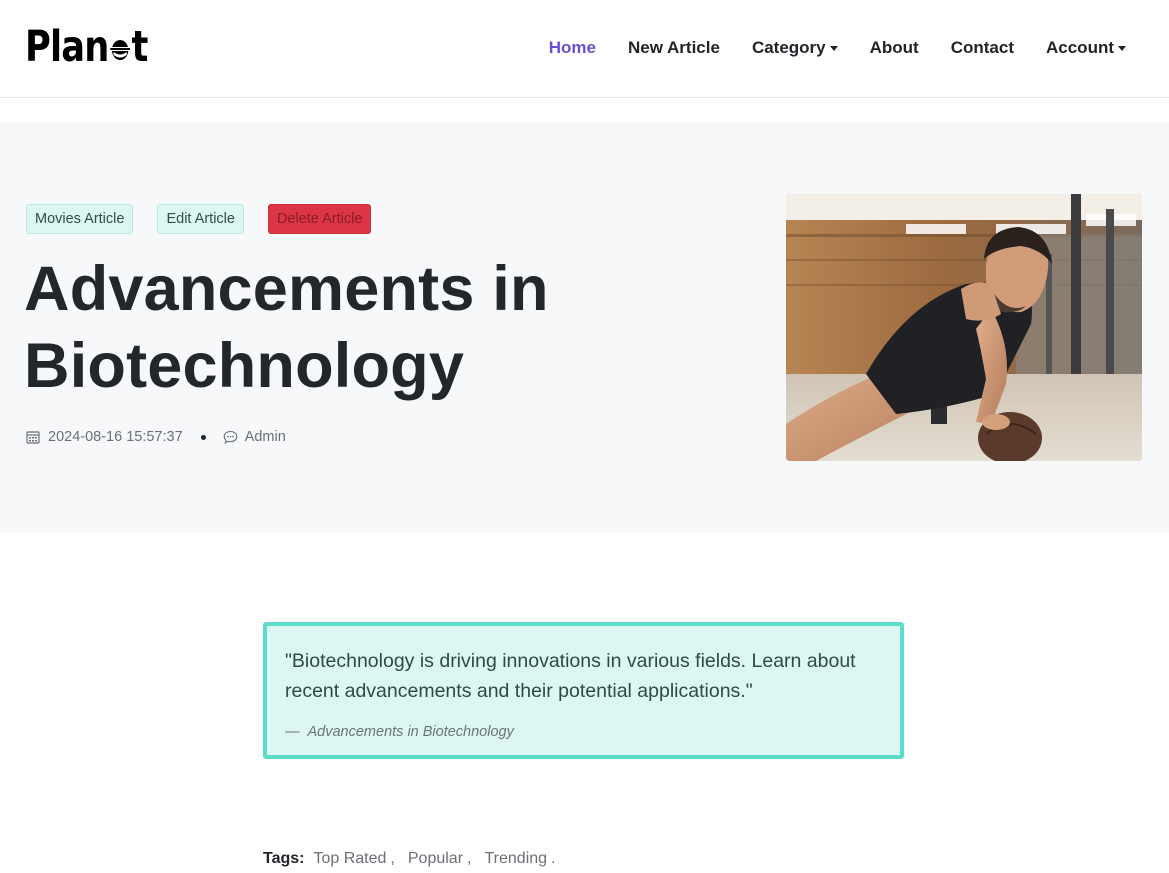  I want to click on nav-new-article: New Article, so click(674, 48).